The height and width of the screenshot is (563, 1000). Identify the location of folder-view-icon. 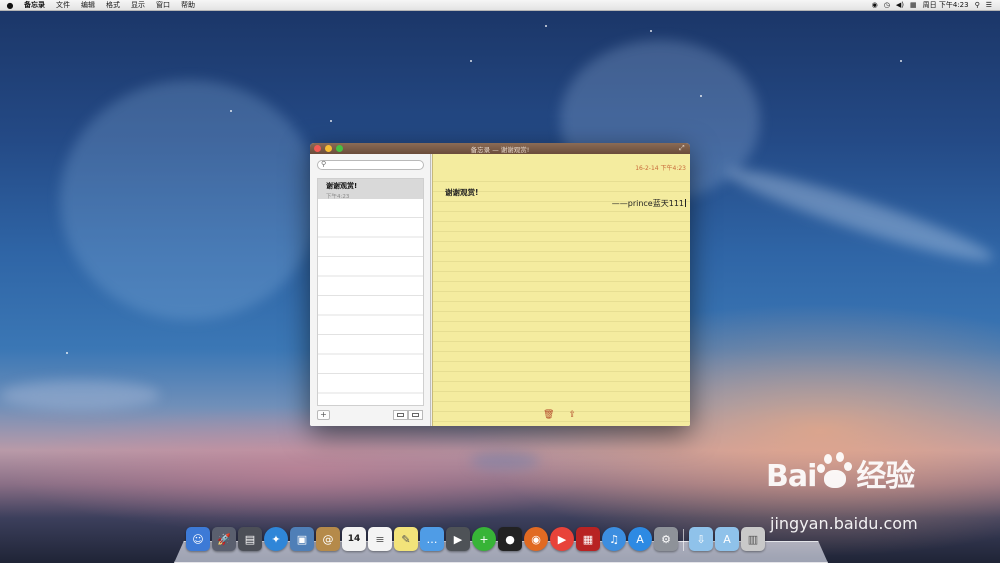
(415, 415).